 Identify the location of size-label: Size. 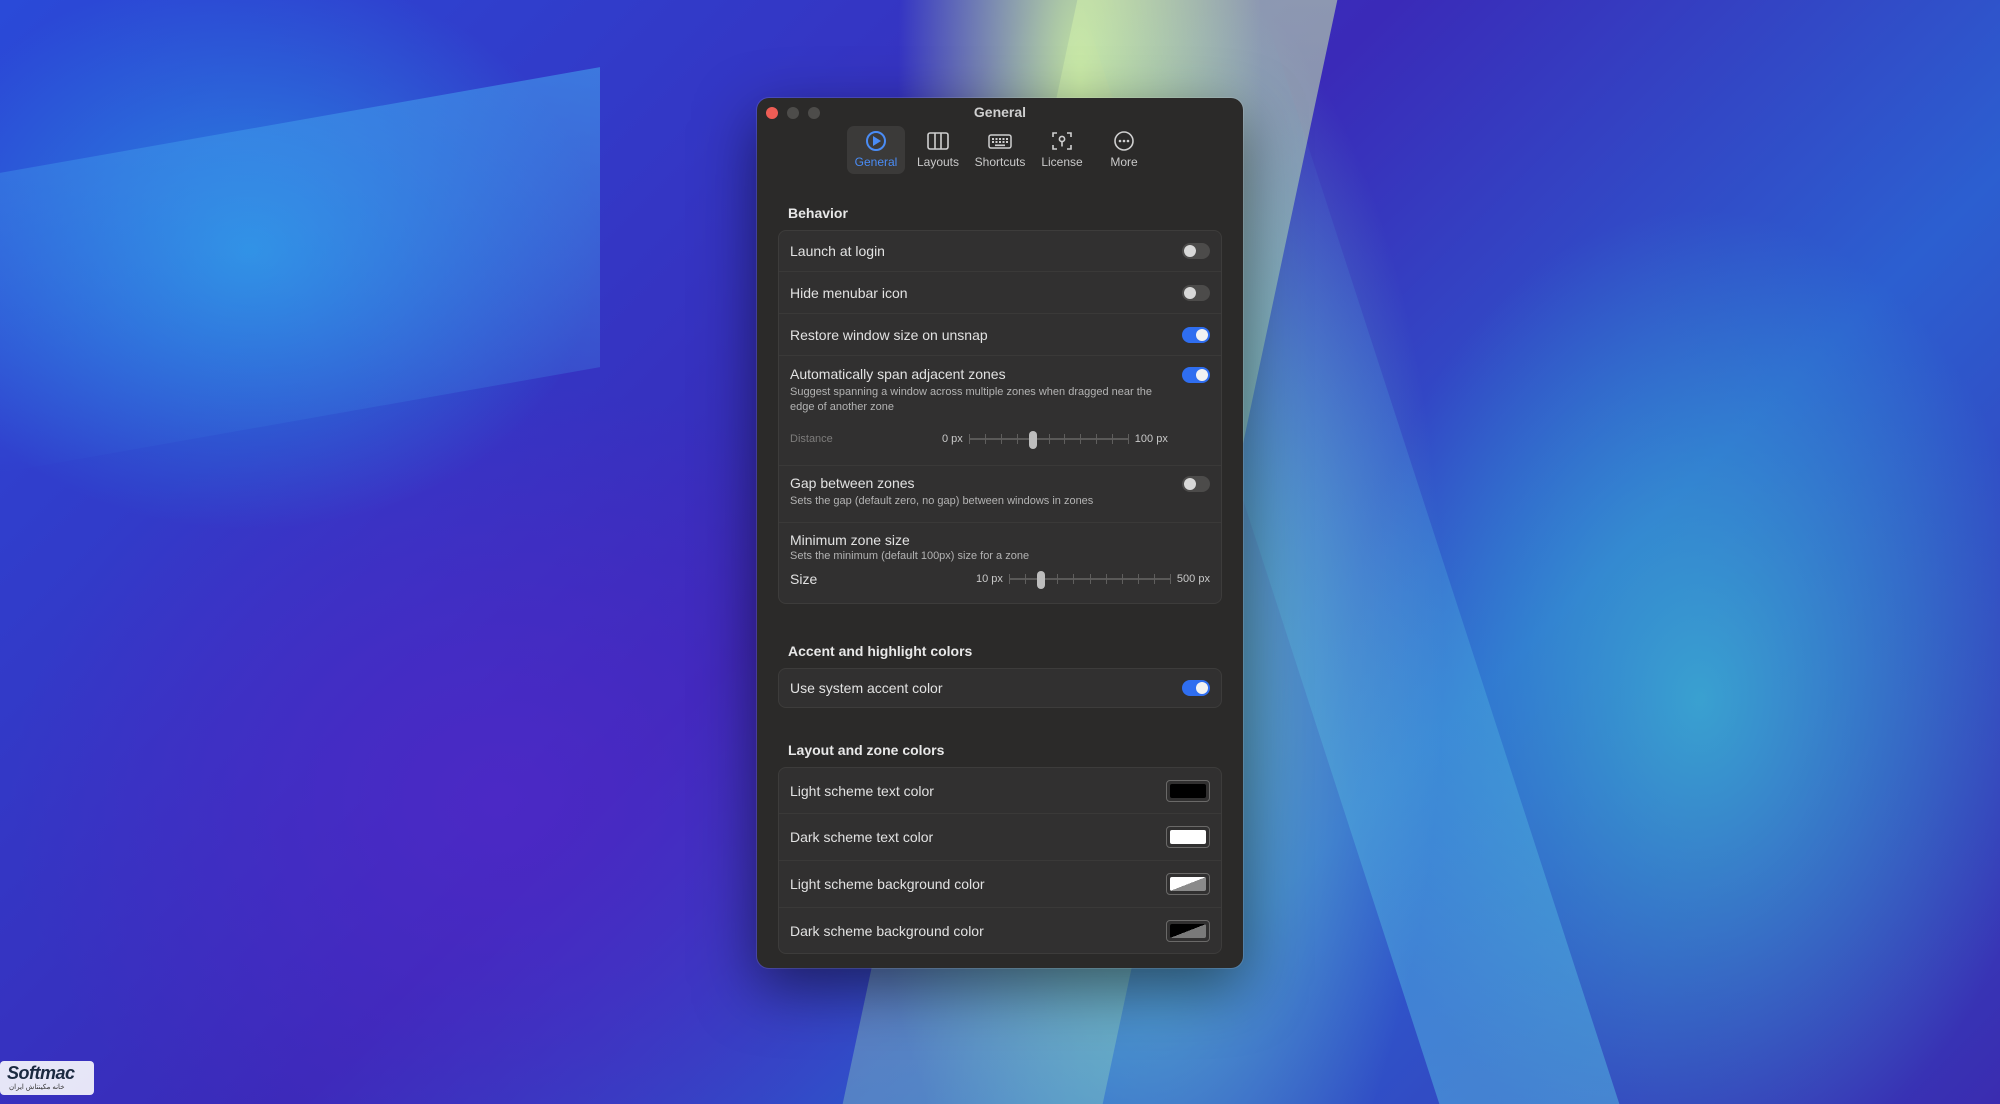
(804, 579).